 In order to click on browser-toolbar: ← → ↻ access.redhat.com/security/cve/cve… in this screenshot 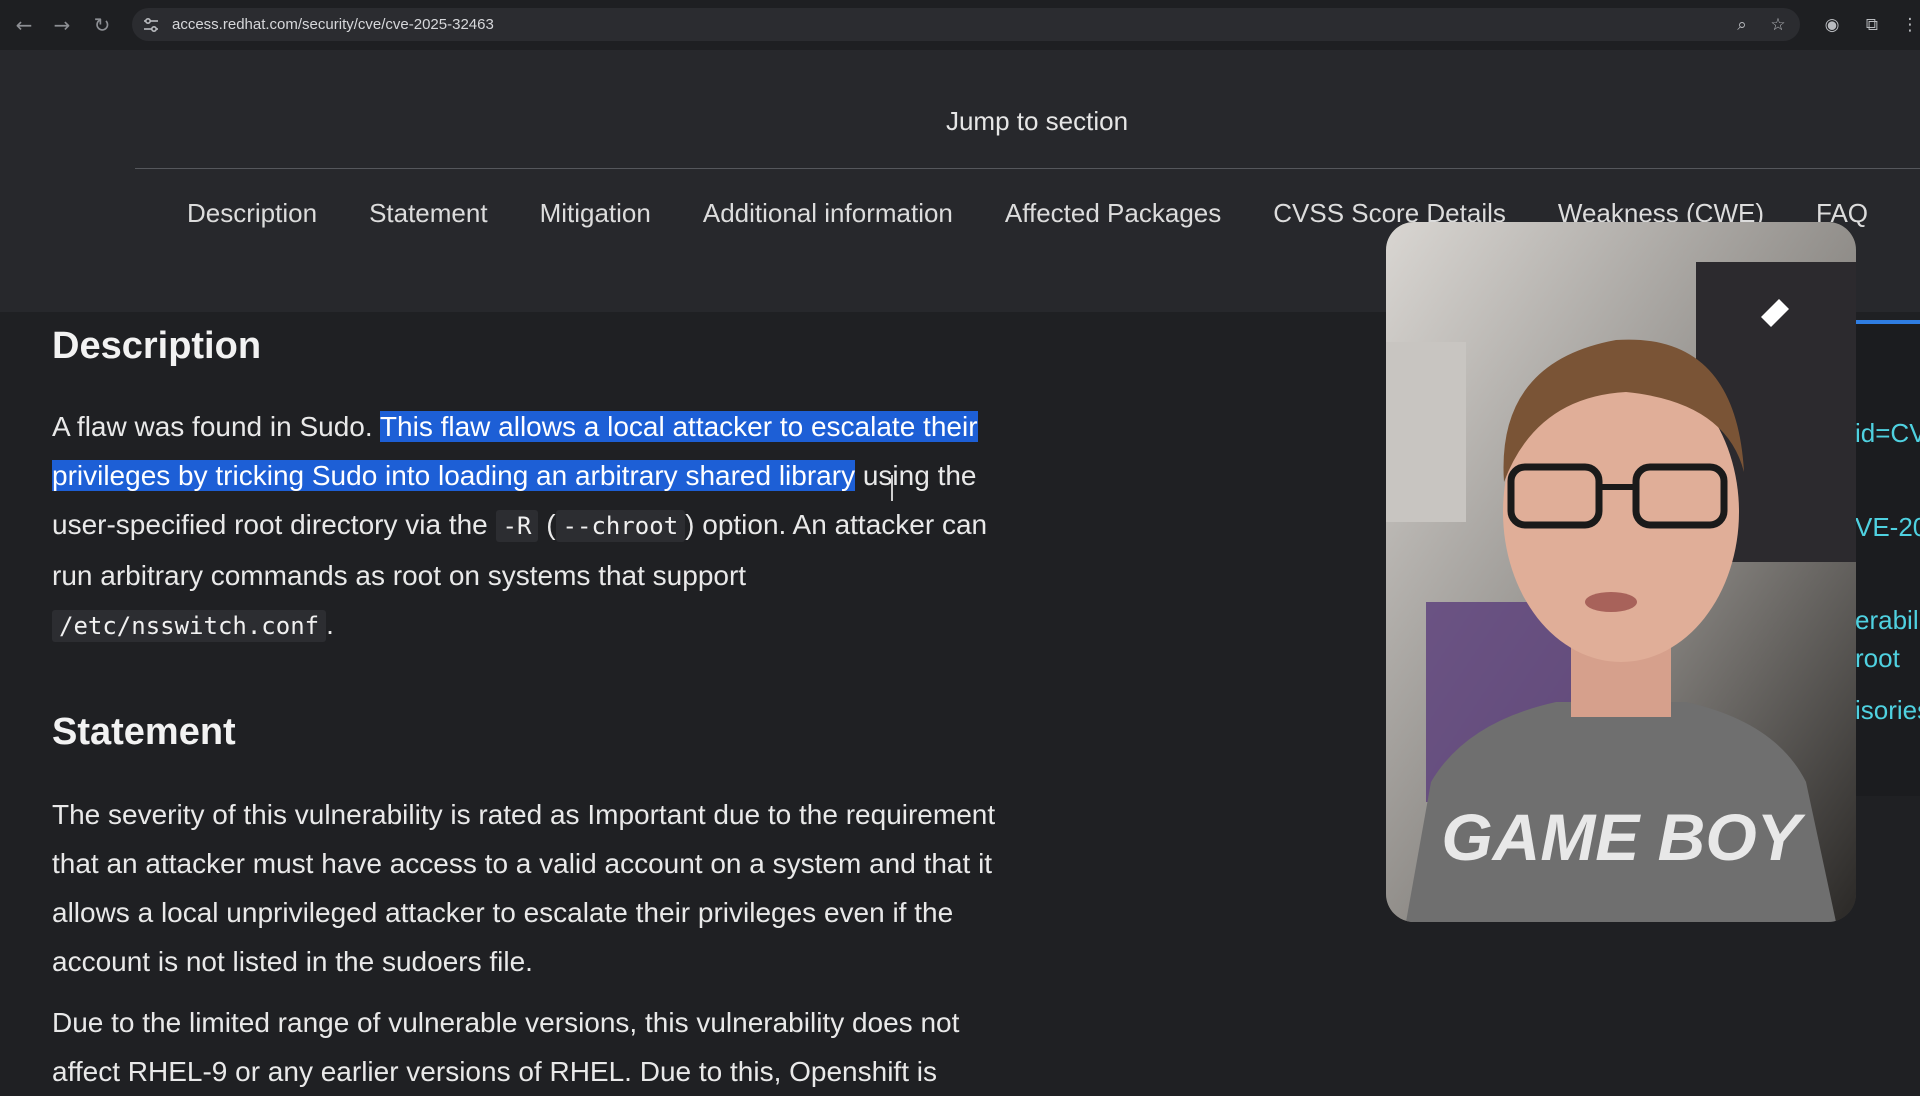, I will do `click(960, 25)`.